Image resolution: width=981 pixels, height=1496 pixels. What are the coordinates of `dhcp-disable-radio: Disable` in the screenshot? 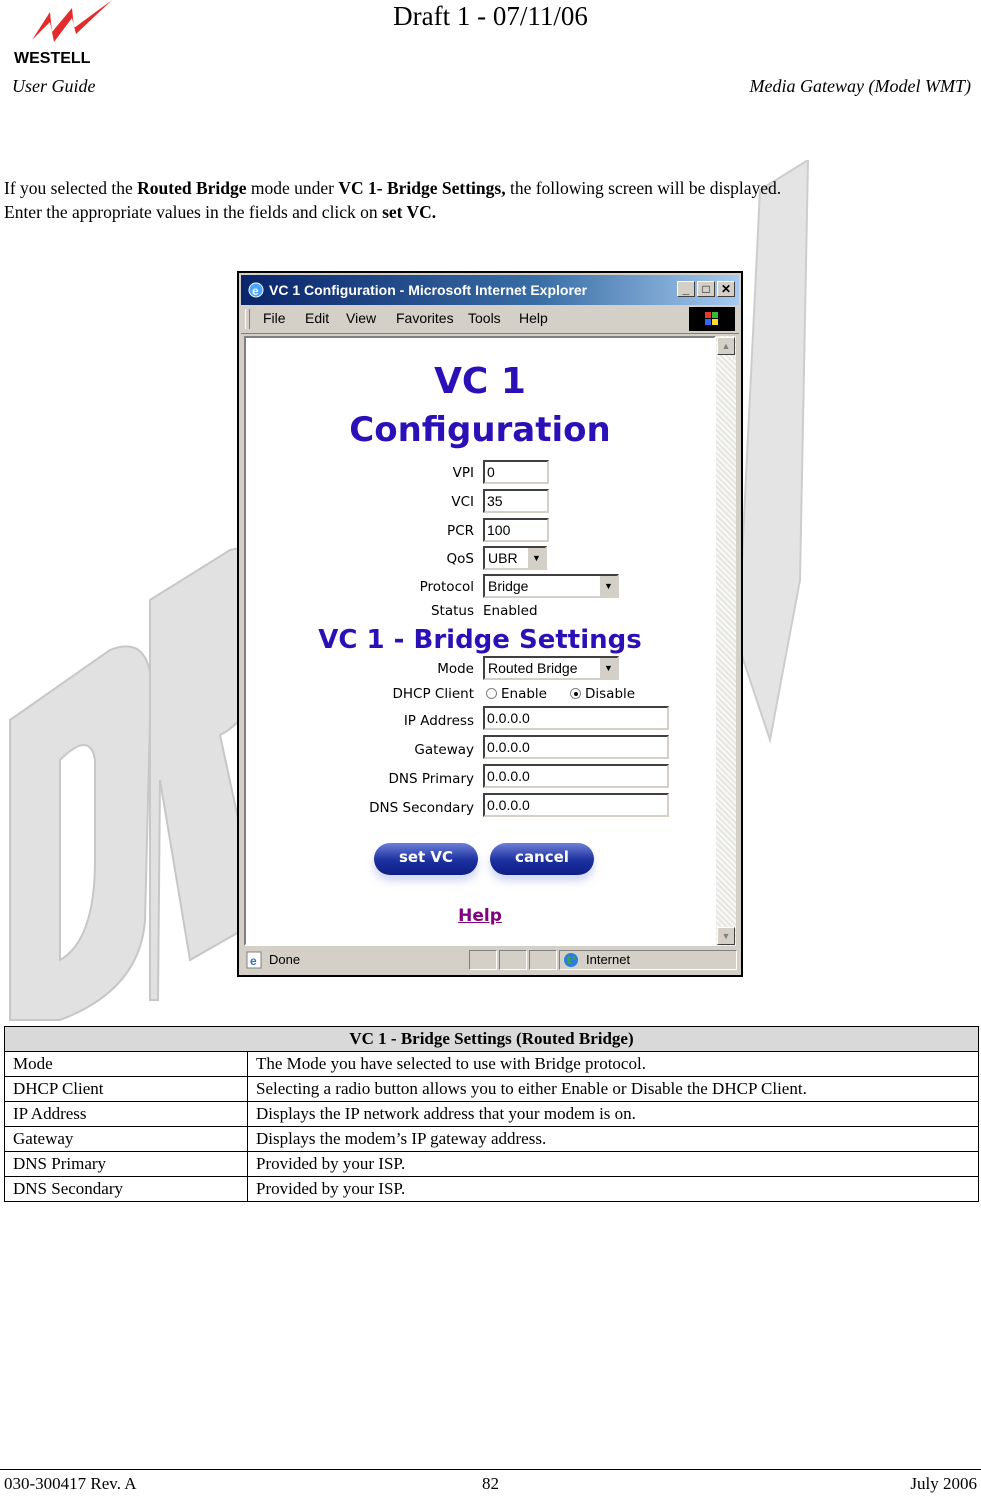 It's located at (602, 694).